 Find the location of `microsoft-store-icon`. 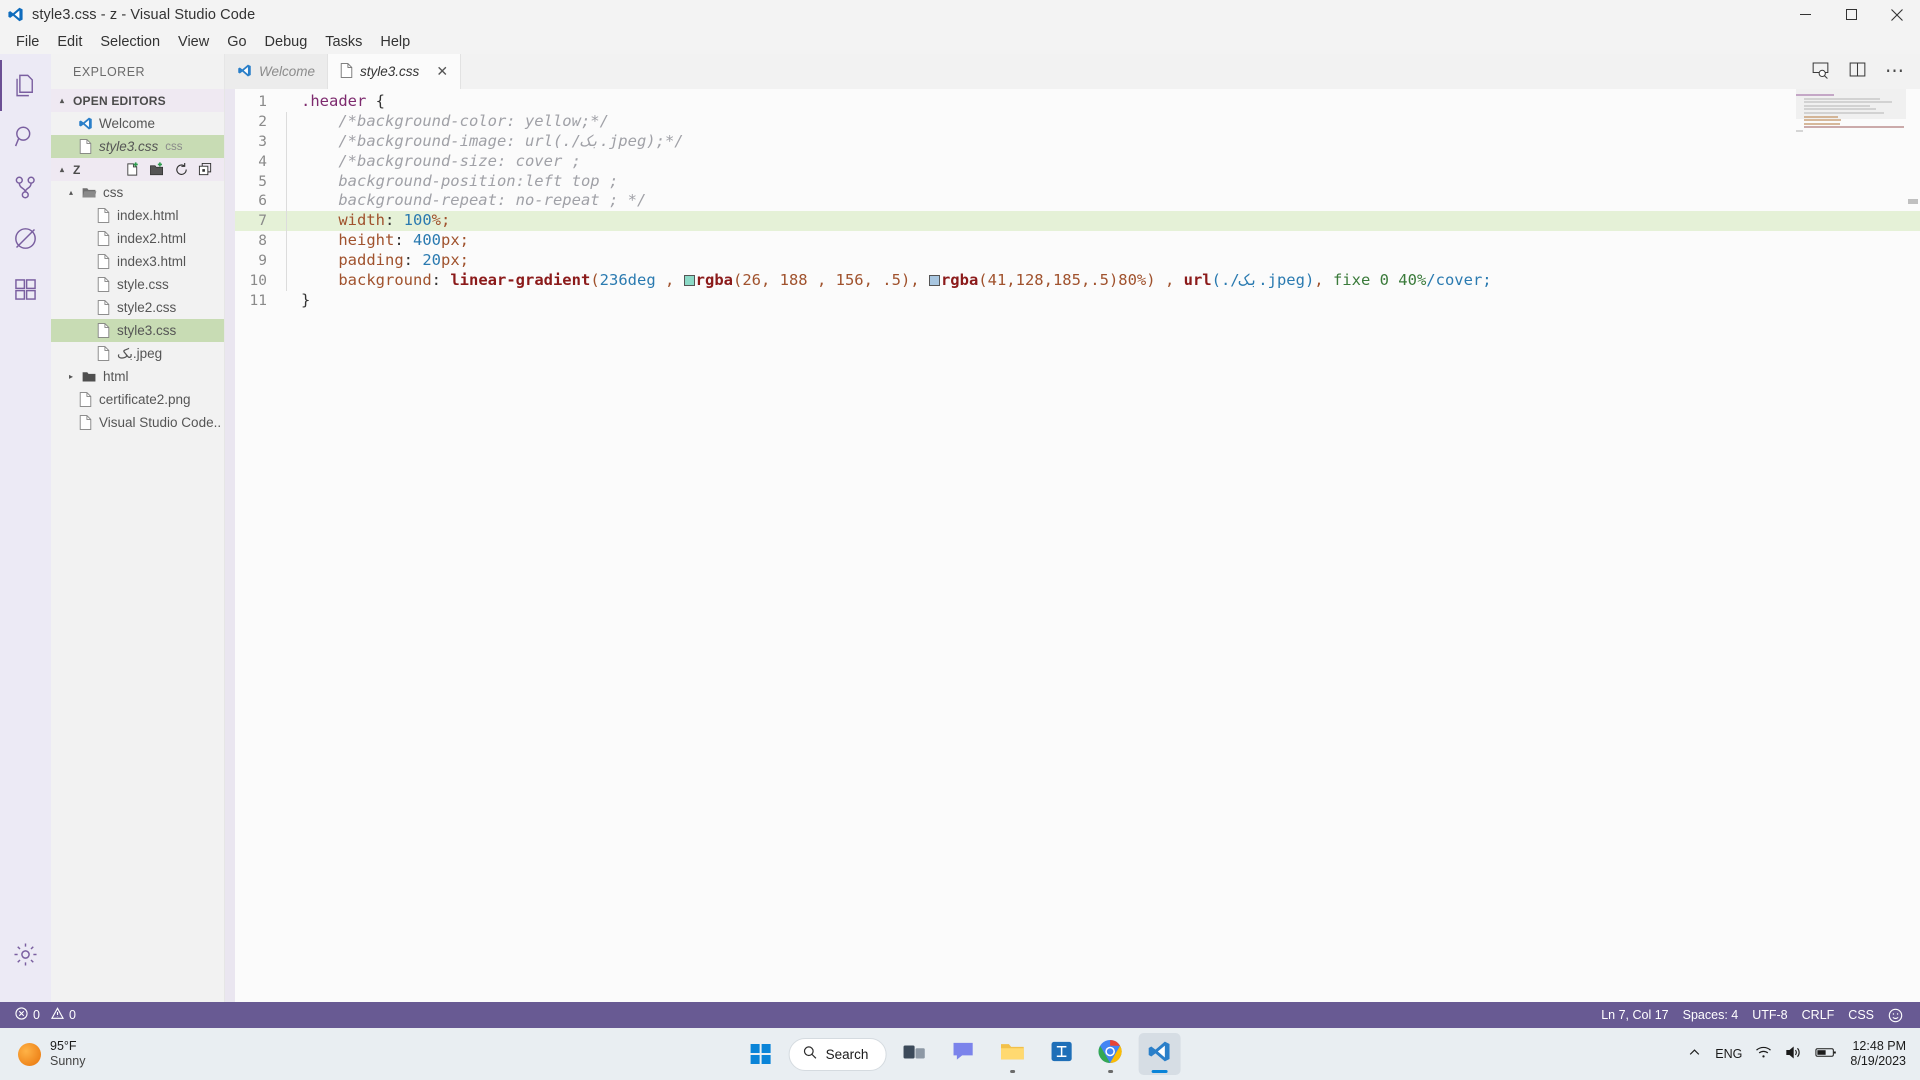

microsoft-store-icon is located at coordinates (1061, 1054).